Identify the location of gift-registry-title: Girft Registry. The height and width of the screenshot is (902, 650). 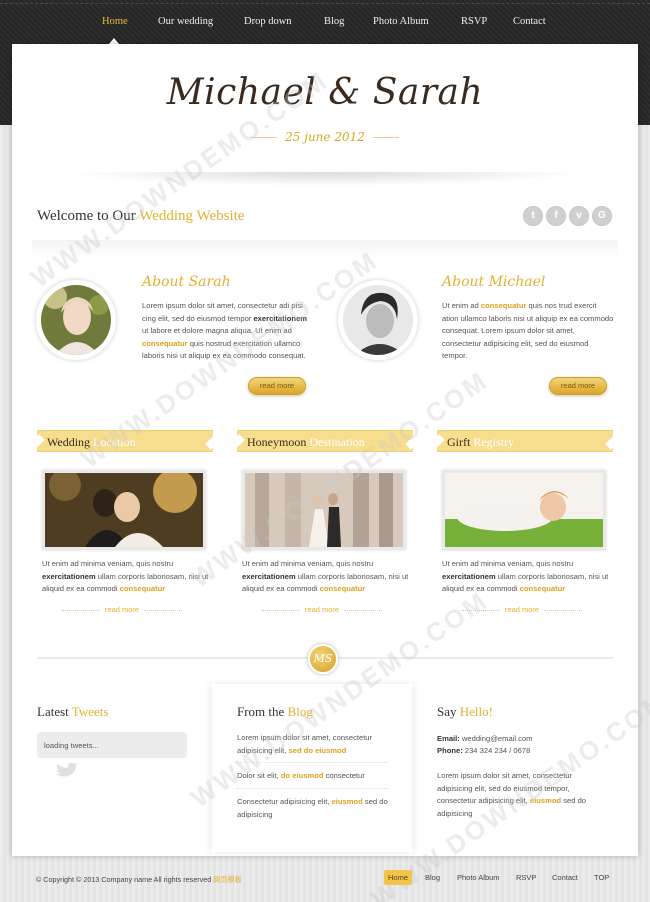
(480, 442).